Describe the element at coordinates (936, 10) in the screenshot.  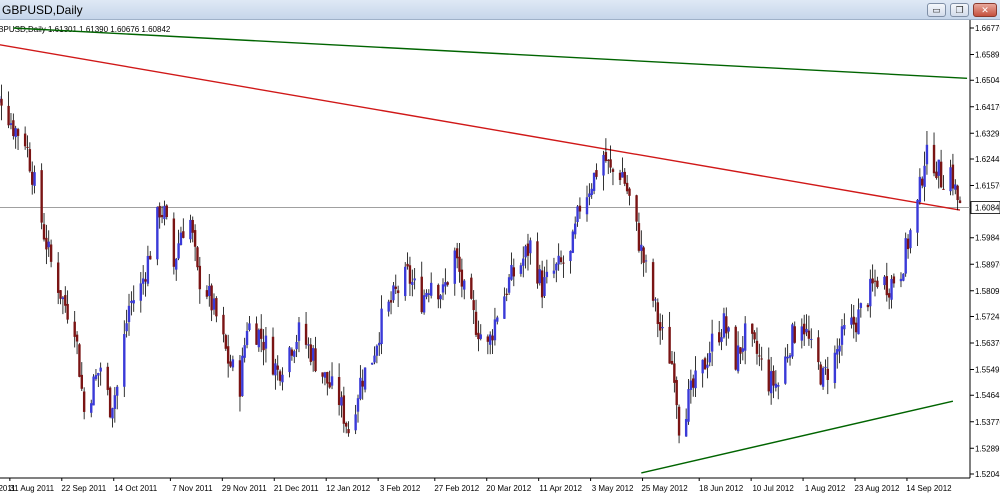
I see `minimize-button: ▭` at that location.